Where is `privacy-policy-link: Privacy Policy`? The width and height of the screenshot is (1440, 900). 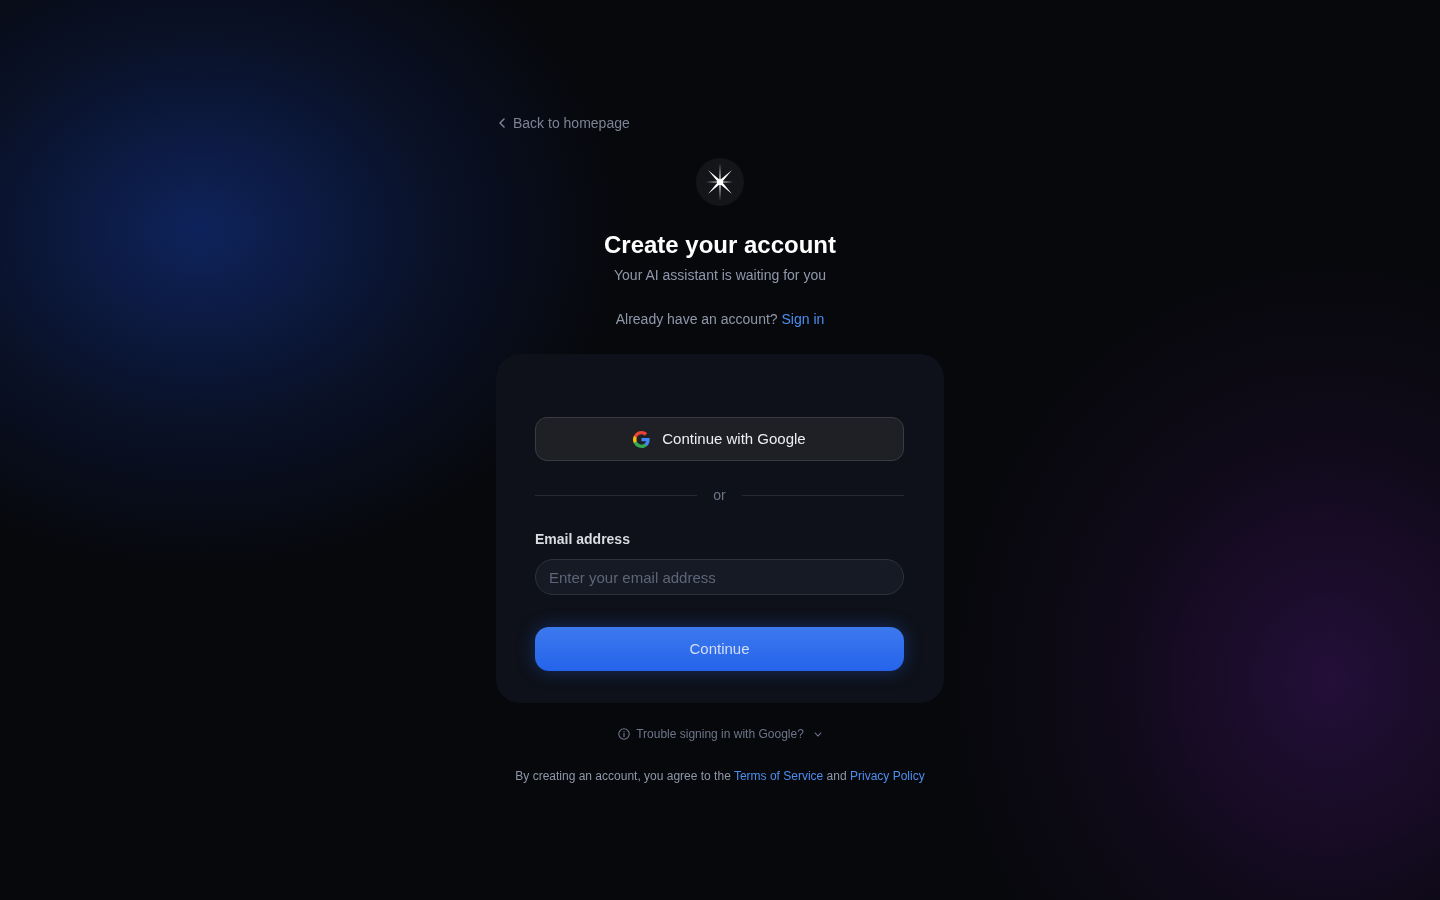
privacy-policy-link: Privacy Policy is located at coordinates (887, 776).